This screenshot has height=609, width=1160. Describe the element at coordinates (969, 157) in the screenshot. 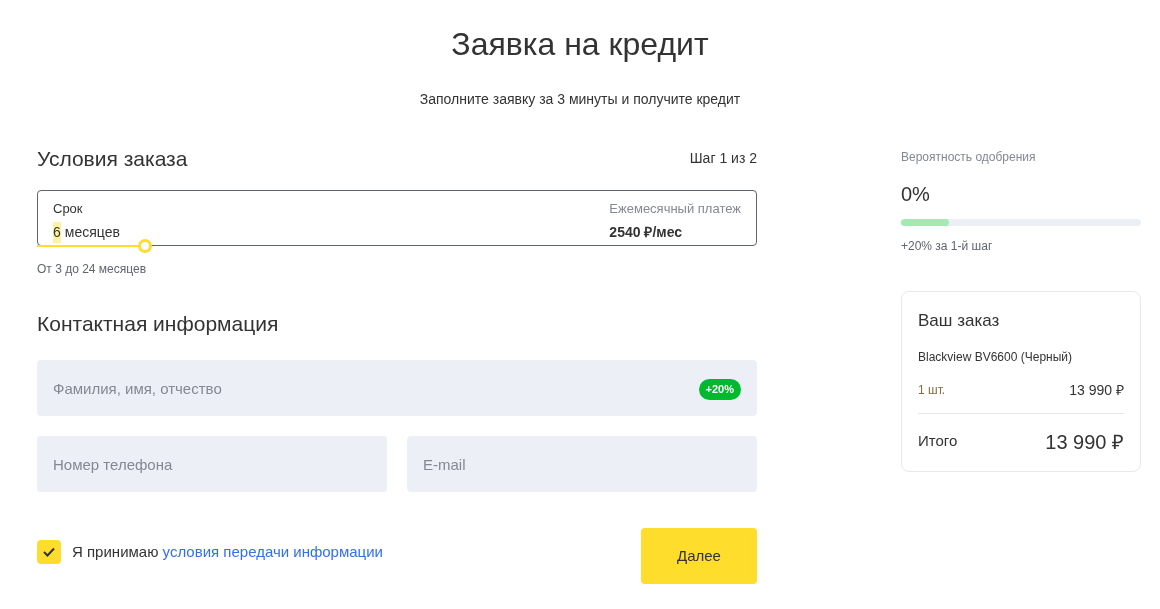

I see `approval-label: Вероятность одобрения` at that location.